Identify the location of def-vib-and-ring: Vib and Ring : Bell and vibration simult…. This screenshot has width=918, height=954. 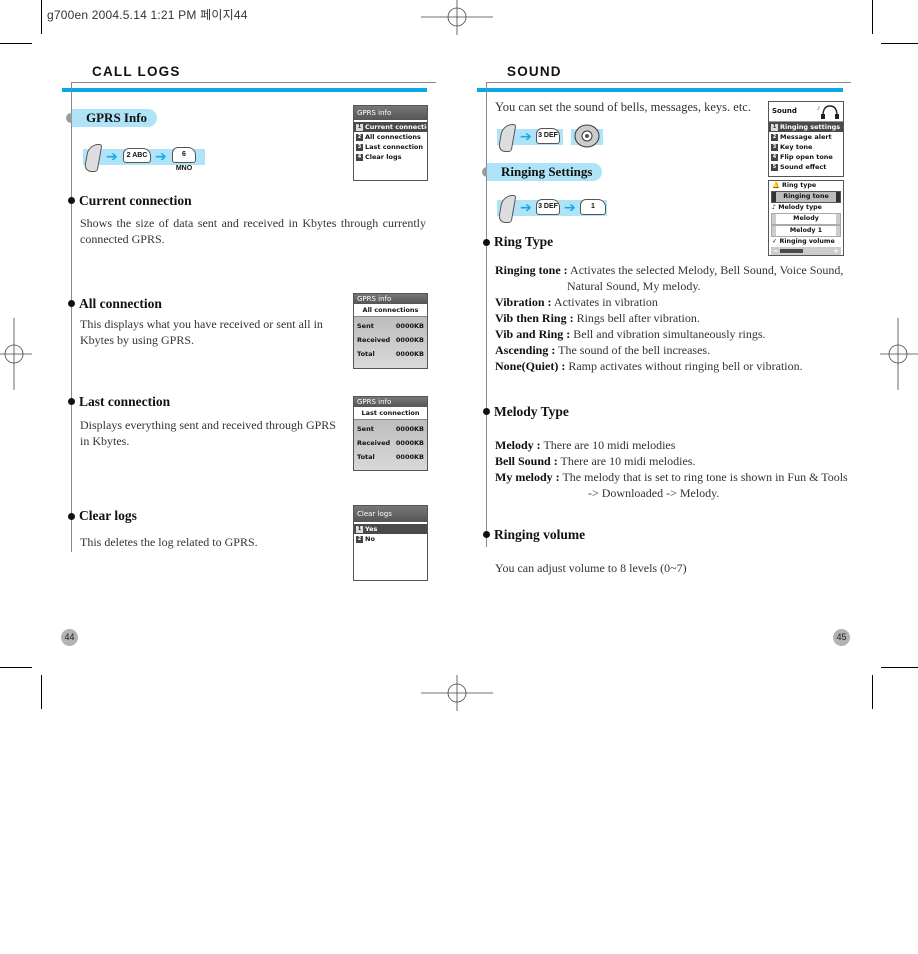
(630, 334).